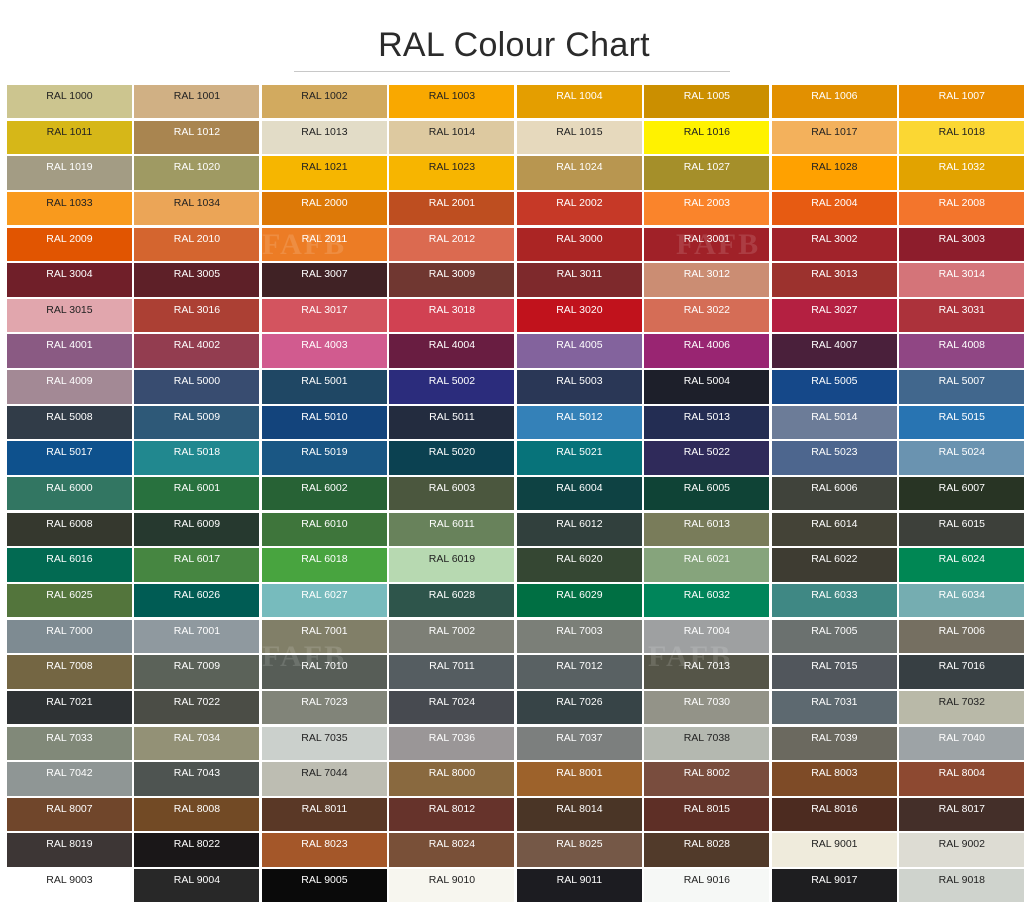 The width and height of the screenshot is (1024, 905). Describe the element at coordinates (197, 280) in the screenshot. I see `colour-swatch: RAL 3005` at that location.